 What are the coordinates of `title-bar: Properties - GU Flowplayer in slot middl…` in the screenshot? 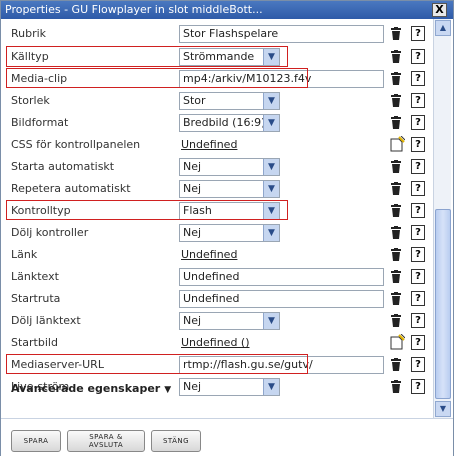 It's located at (227, 10).